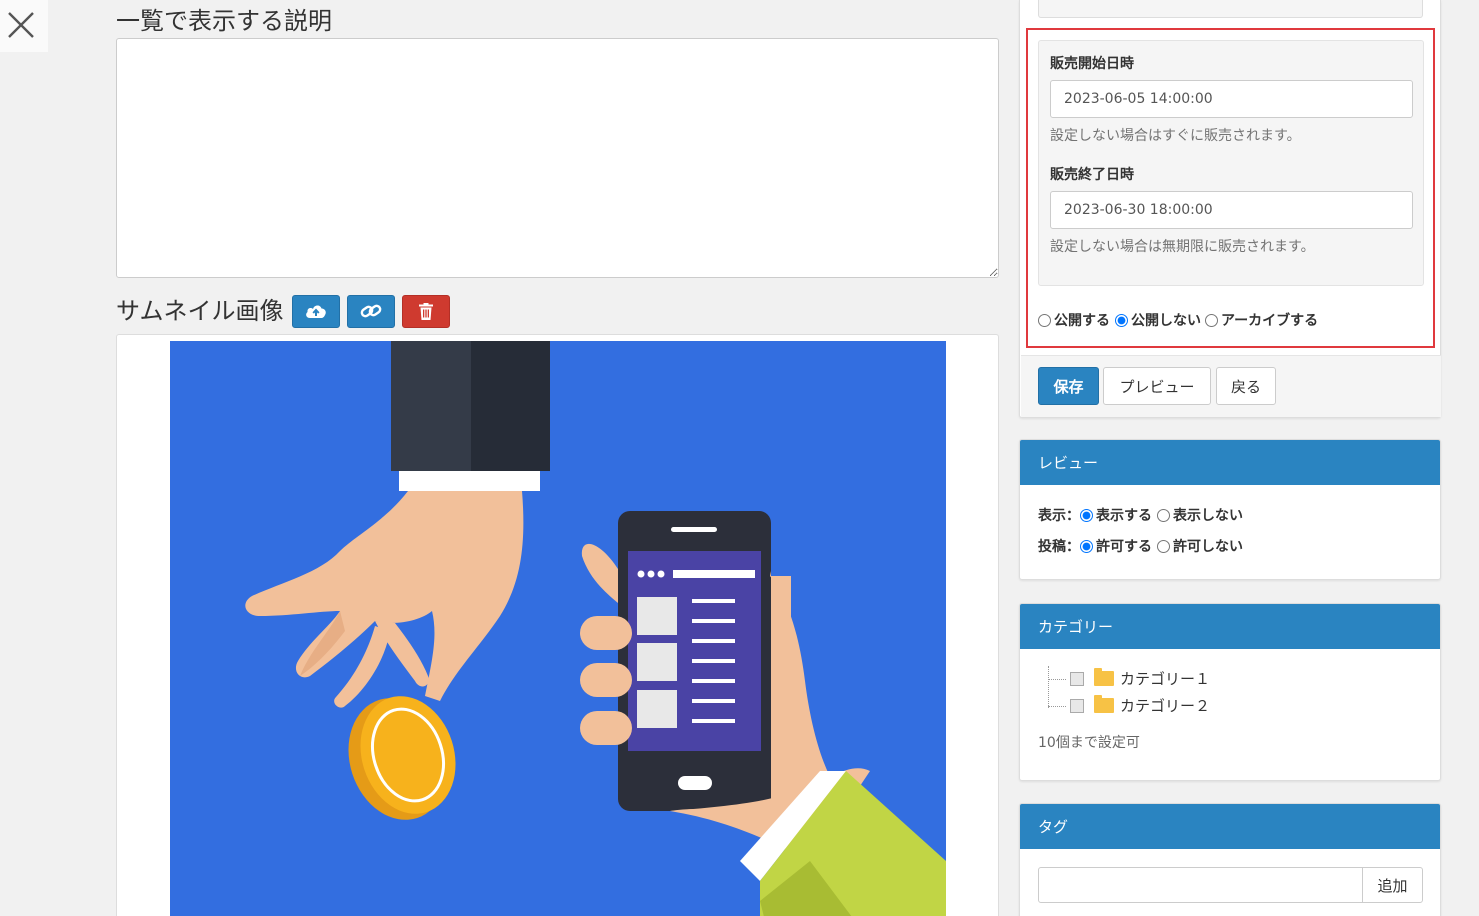  Describe the element at coordinates (1392, 885) in the screenshot. I see `tag-add-button: 追加` at that location.